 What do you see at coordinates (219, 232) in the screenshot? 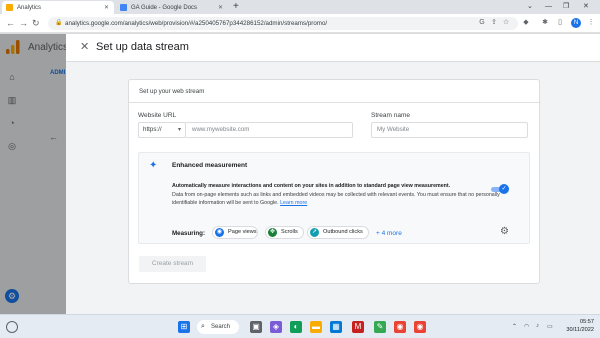
I see `eye-icon: ◉` at bounding box center [219, 232].